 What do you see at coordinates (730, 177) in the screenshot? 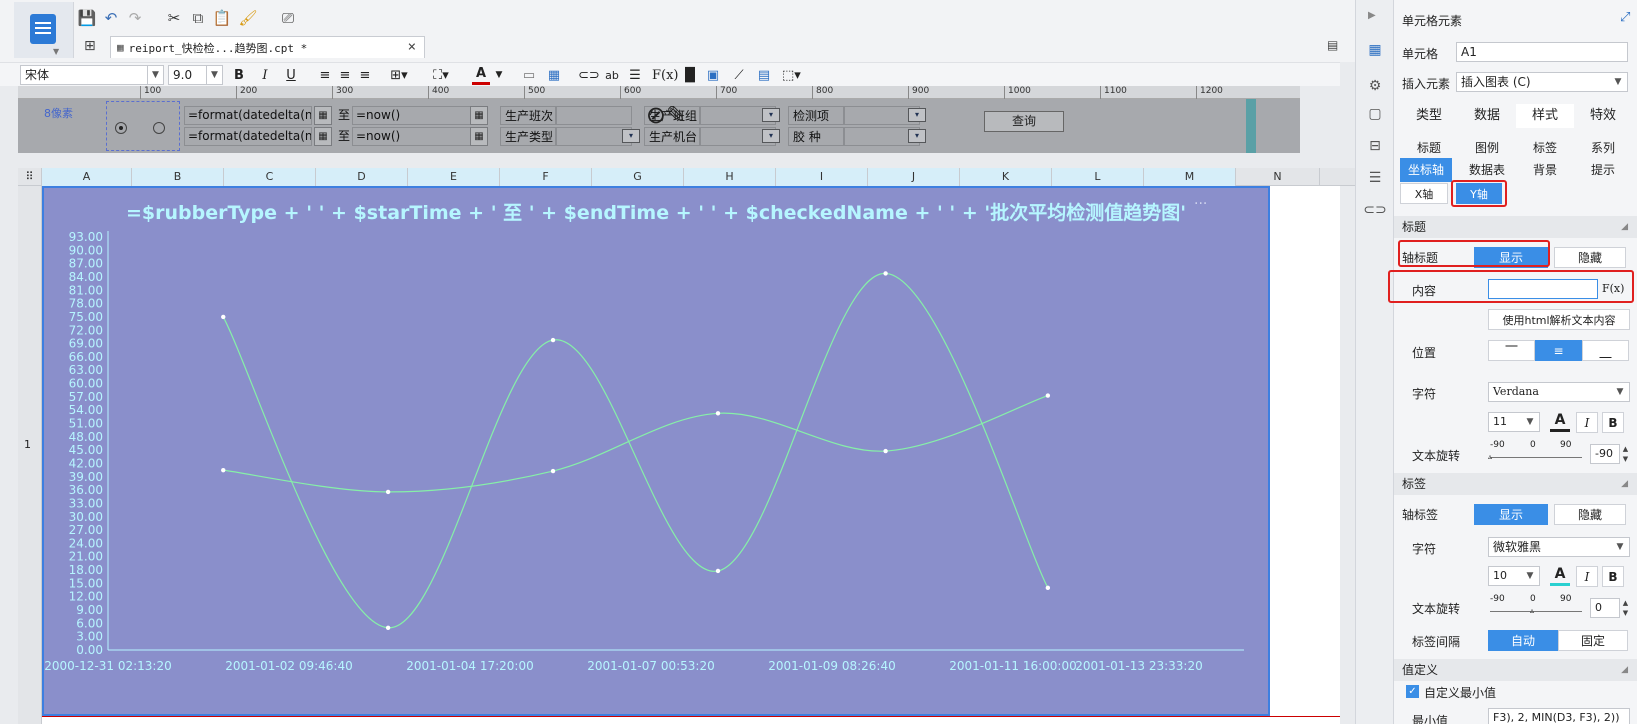
I see `column-header-h: H` at bounding box center [730, 177].